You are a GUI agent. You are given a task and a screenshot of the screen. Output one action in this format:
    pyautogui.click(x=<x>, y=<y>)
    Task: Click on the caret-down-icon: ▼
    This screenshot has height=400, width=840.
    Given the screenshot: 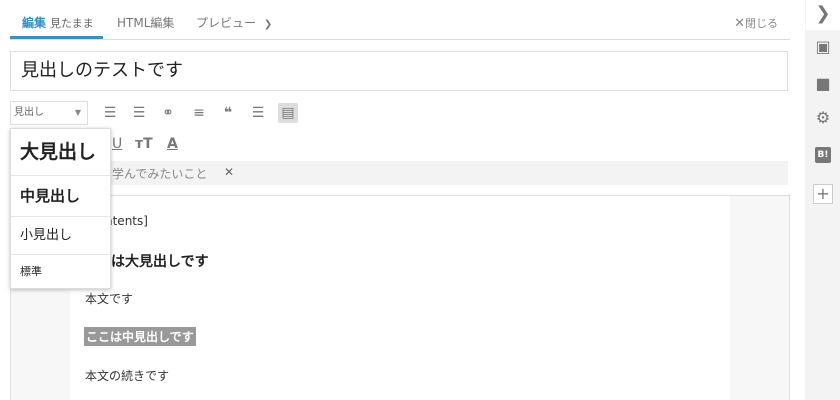 What is the action you would take?
    pyautogui.click(x=77, y=112)
    